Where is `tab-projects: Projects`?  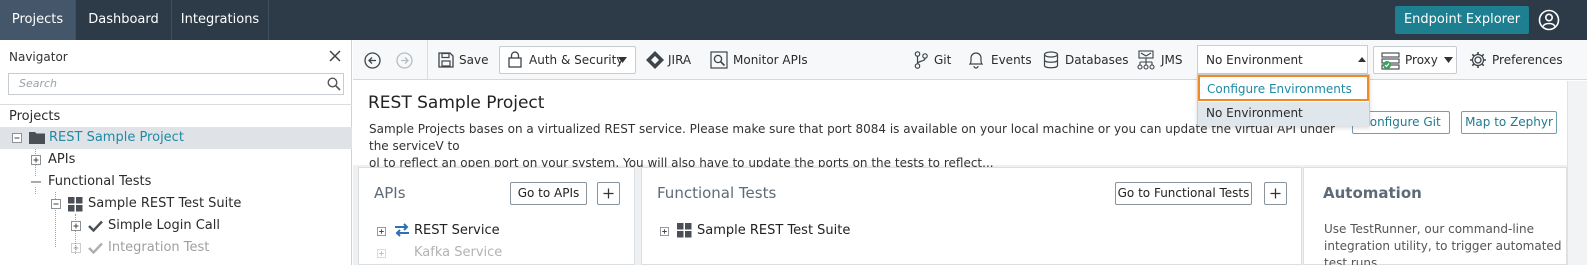
tab-projects: Projects is located at coordinates (38, 20).